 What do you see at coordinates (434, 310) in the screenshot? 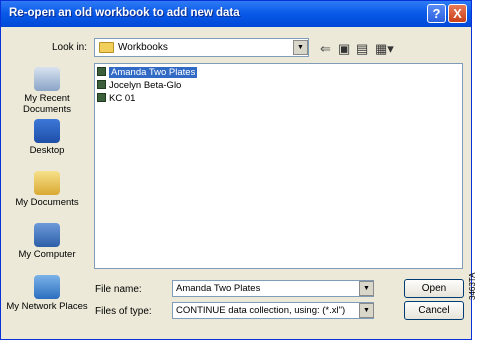
I see `cancel-button: Cancel` at bounding box center [434, 310].